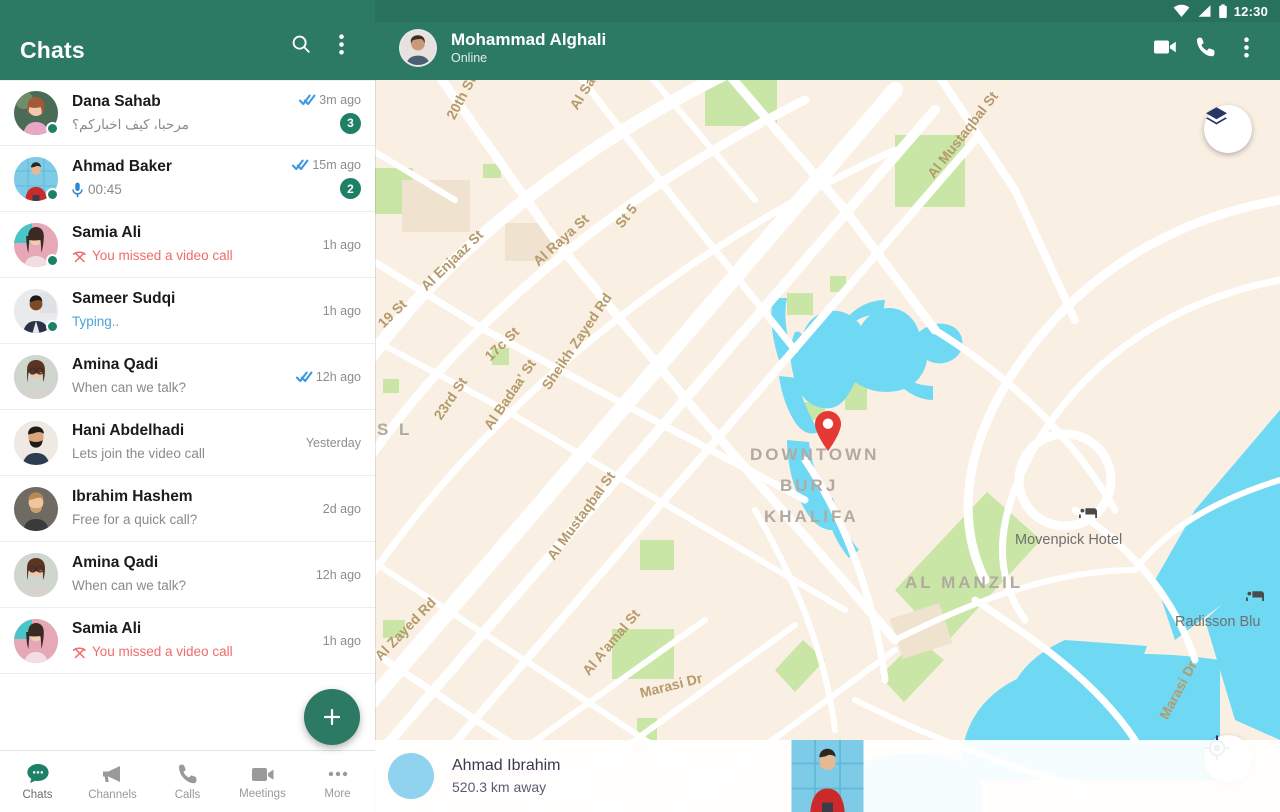 The width and height of the screenshot is (1280, 812). Describe the element at coordinates (529, 39) in the screenshot. I see `contact-name: Mohammad Alghali` at that location.